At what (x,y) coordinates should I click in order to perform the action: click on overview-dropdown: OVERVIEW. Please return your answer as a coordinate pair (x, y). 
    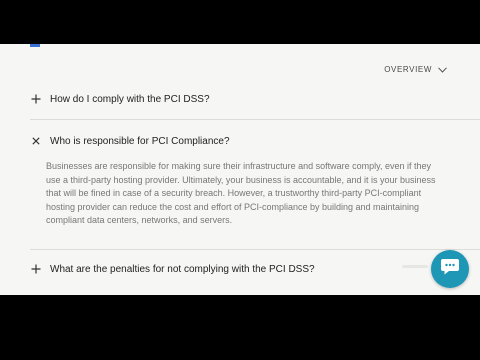
    Looking at the image, I should click on (415, 69).